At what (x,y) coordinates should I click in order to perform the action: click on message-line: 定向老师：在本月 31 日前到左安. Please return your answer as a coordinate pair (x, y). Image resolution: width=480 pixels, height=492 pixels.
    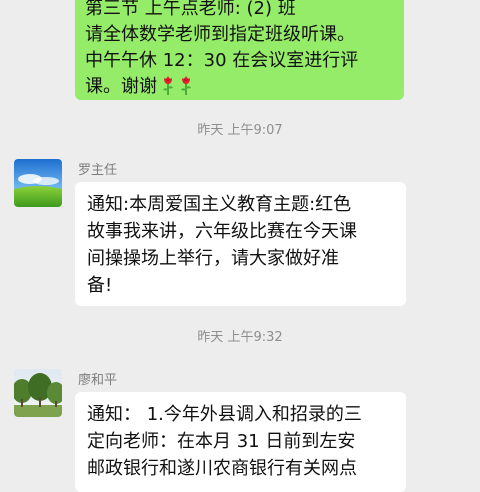
    Looking at the image, I should click on (221, 441).